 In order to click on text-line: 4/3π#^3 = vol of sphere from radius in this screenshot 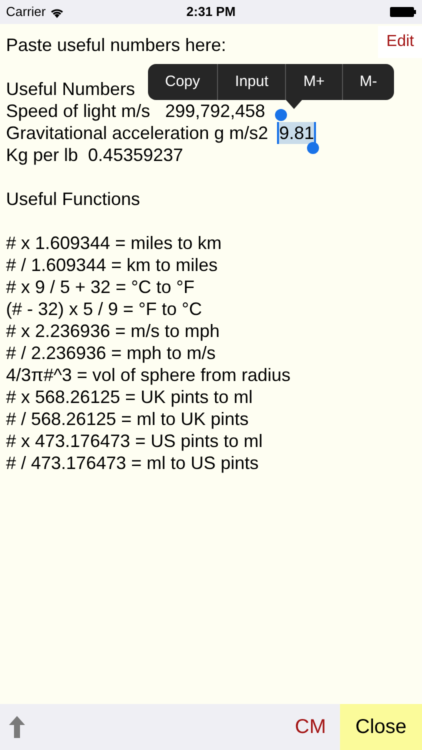, I will do `click(148, 375)`.